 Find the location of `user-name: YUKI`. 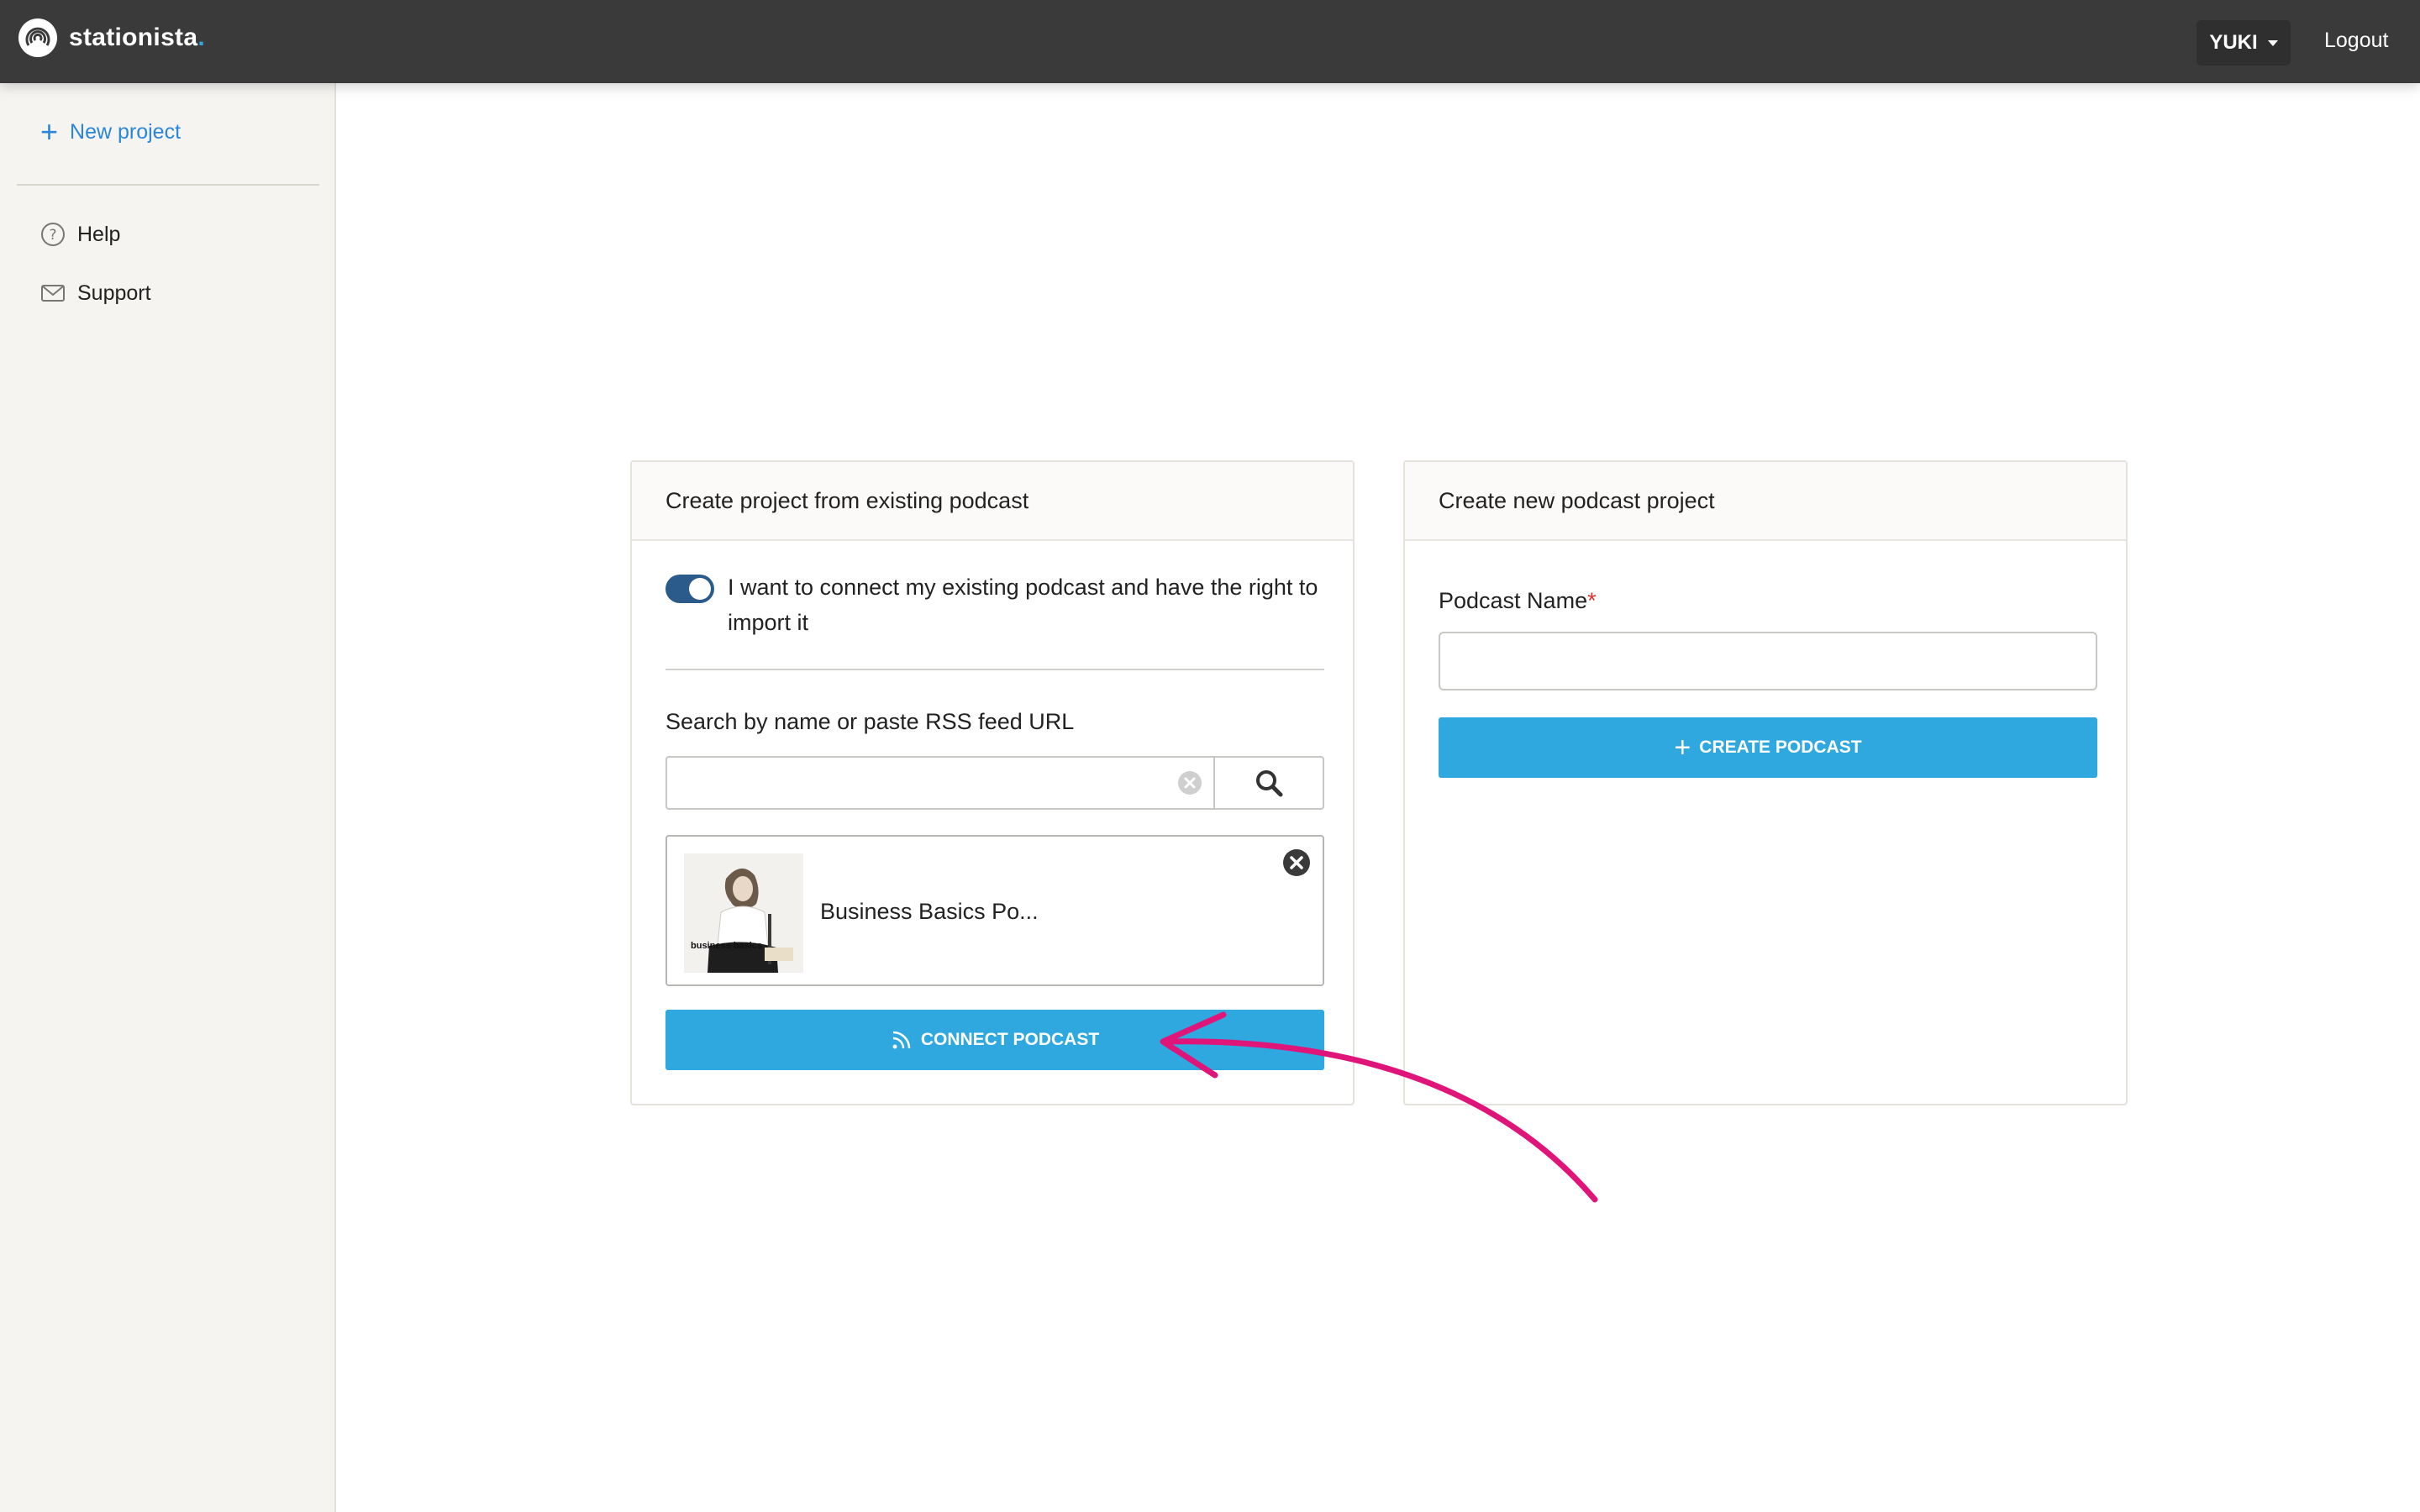

user-name: YUKI is located at coordinates (2233, 42).